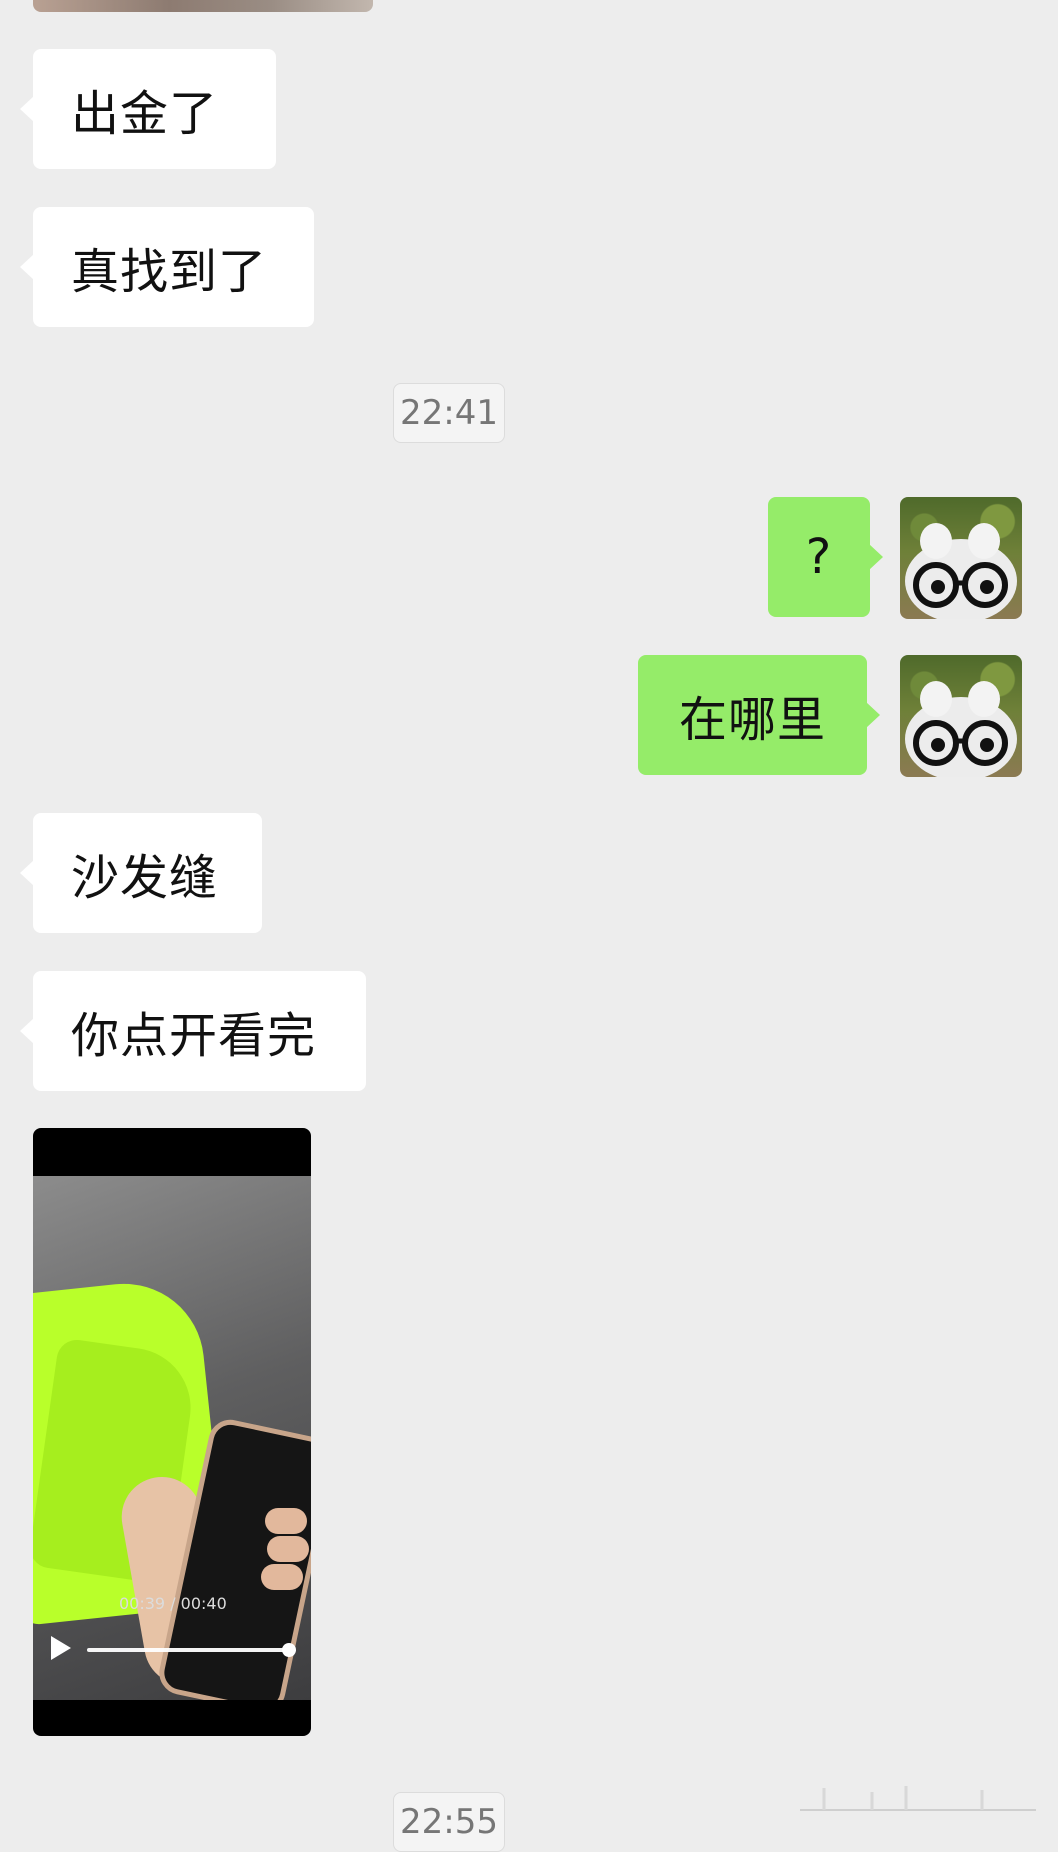  I want to click on incoming-message-bubble: 沙发缝, so click(141, 873).